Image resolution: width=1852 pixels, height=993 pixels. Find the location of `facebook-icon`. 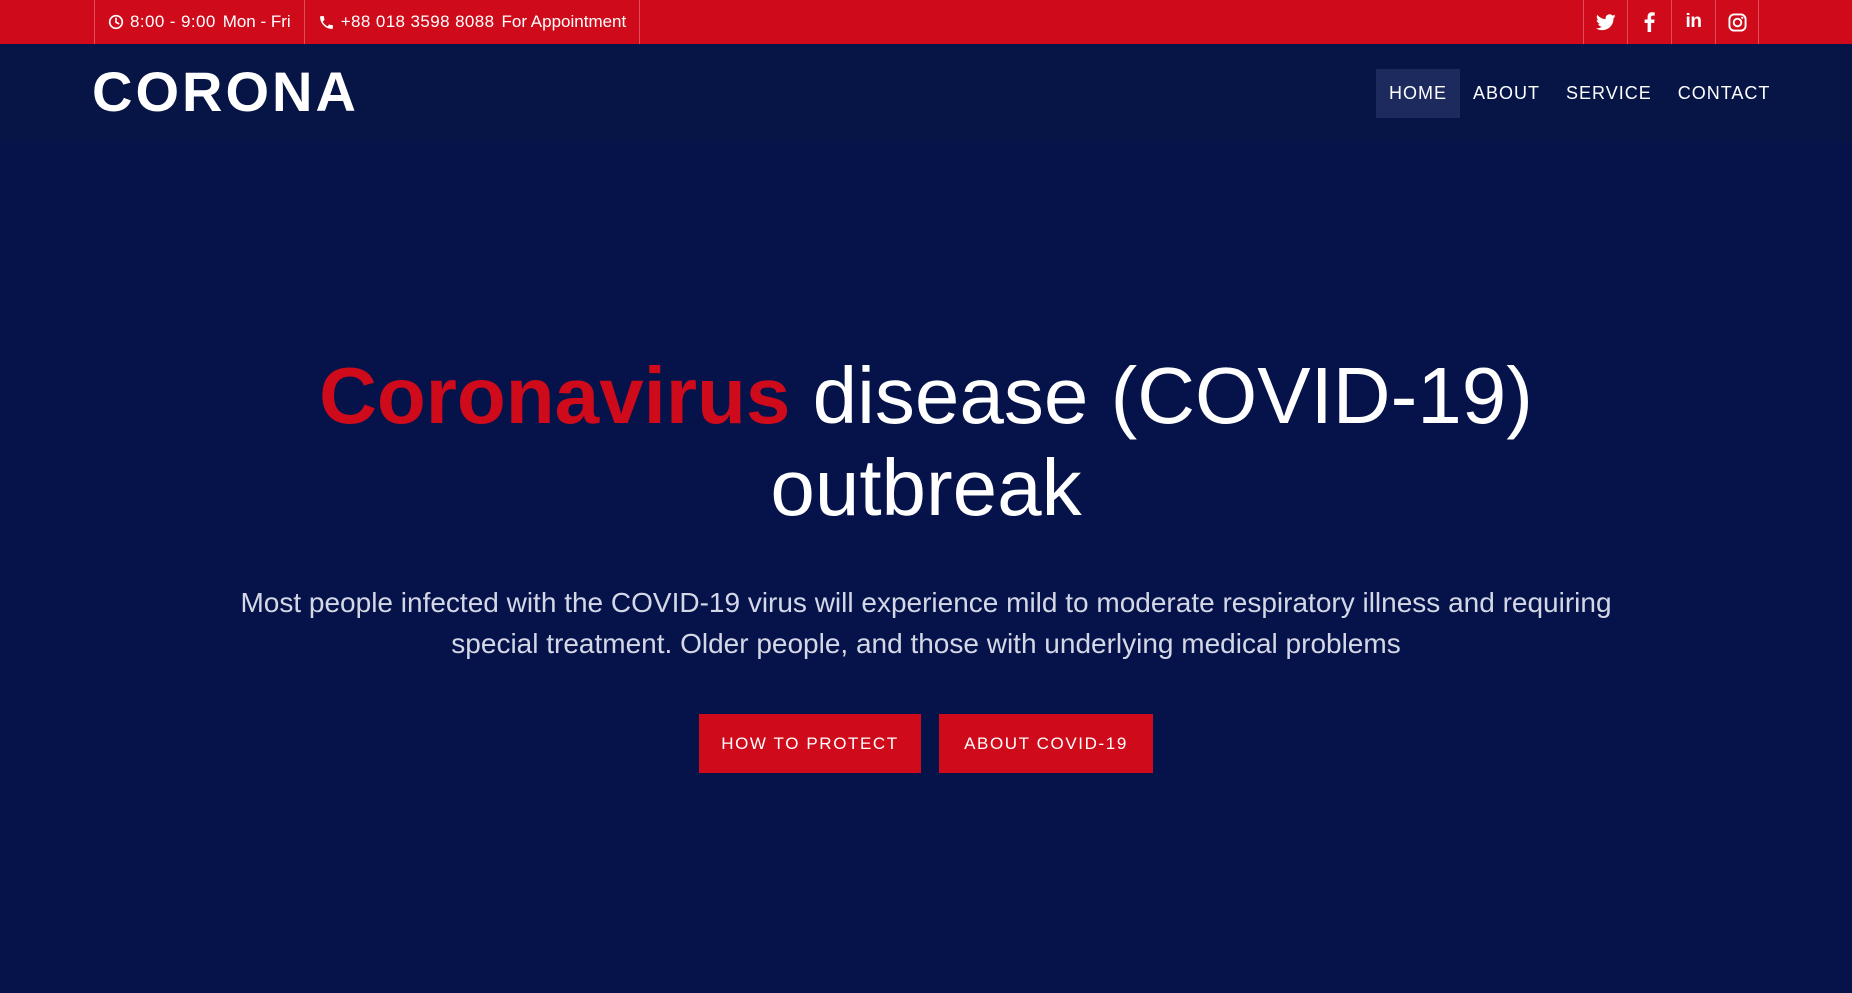

facebook-icon is located at coordinates (1649, 22).